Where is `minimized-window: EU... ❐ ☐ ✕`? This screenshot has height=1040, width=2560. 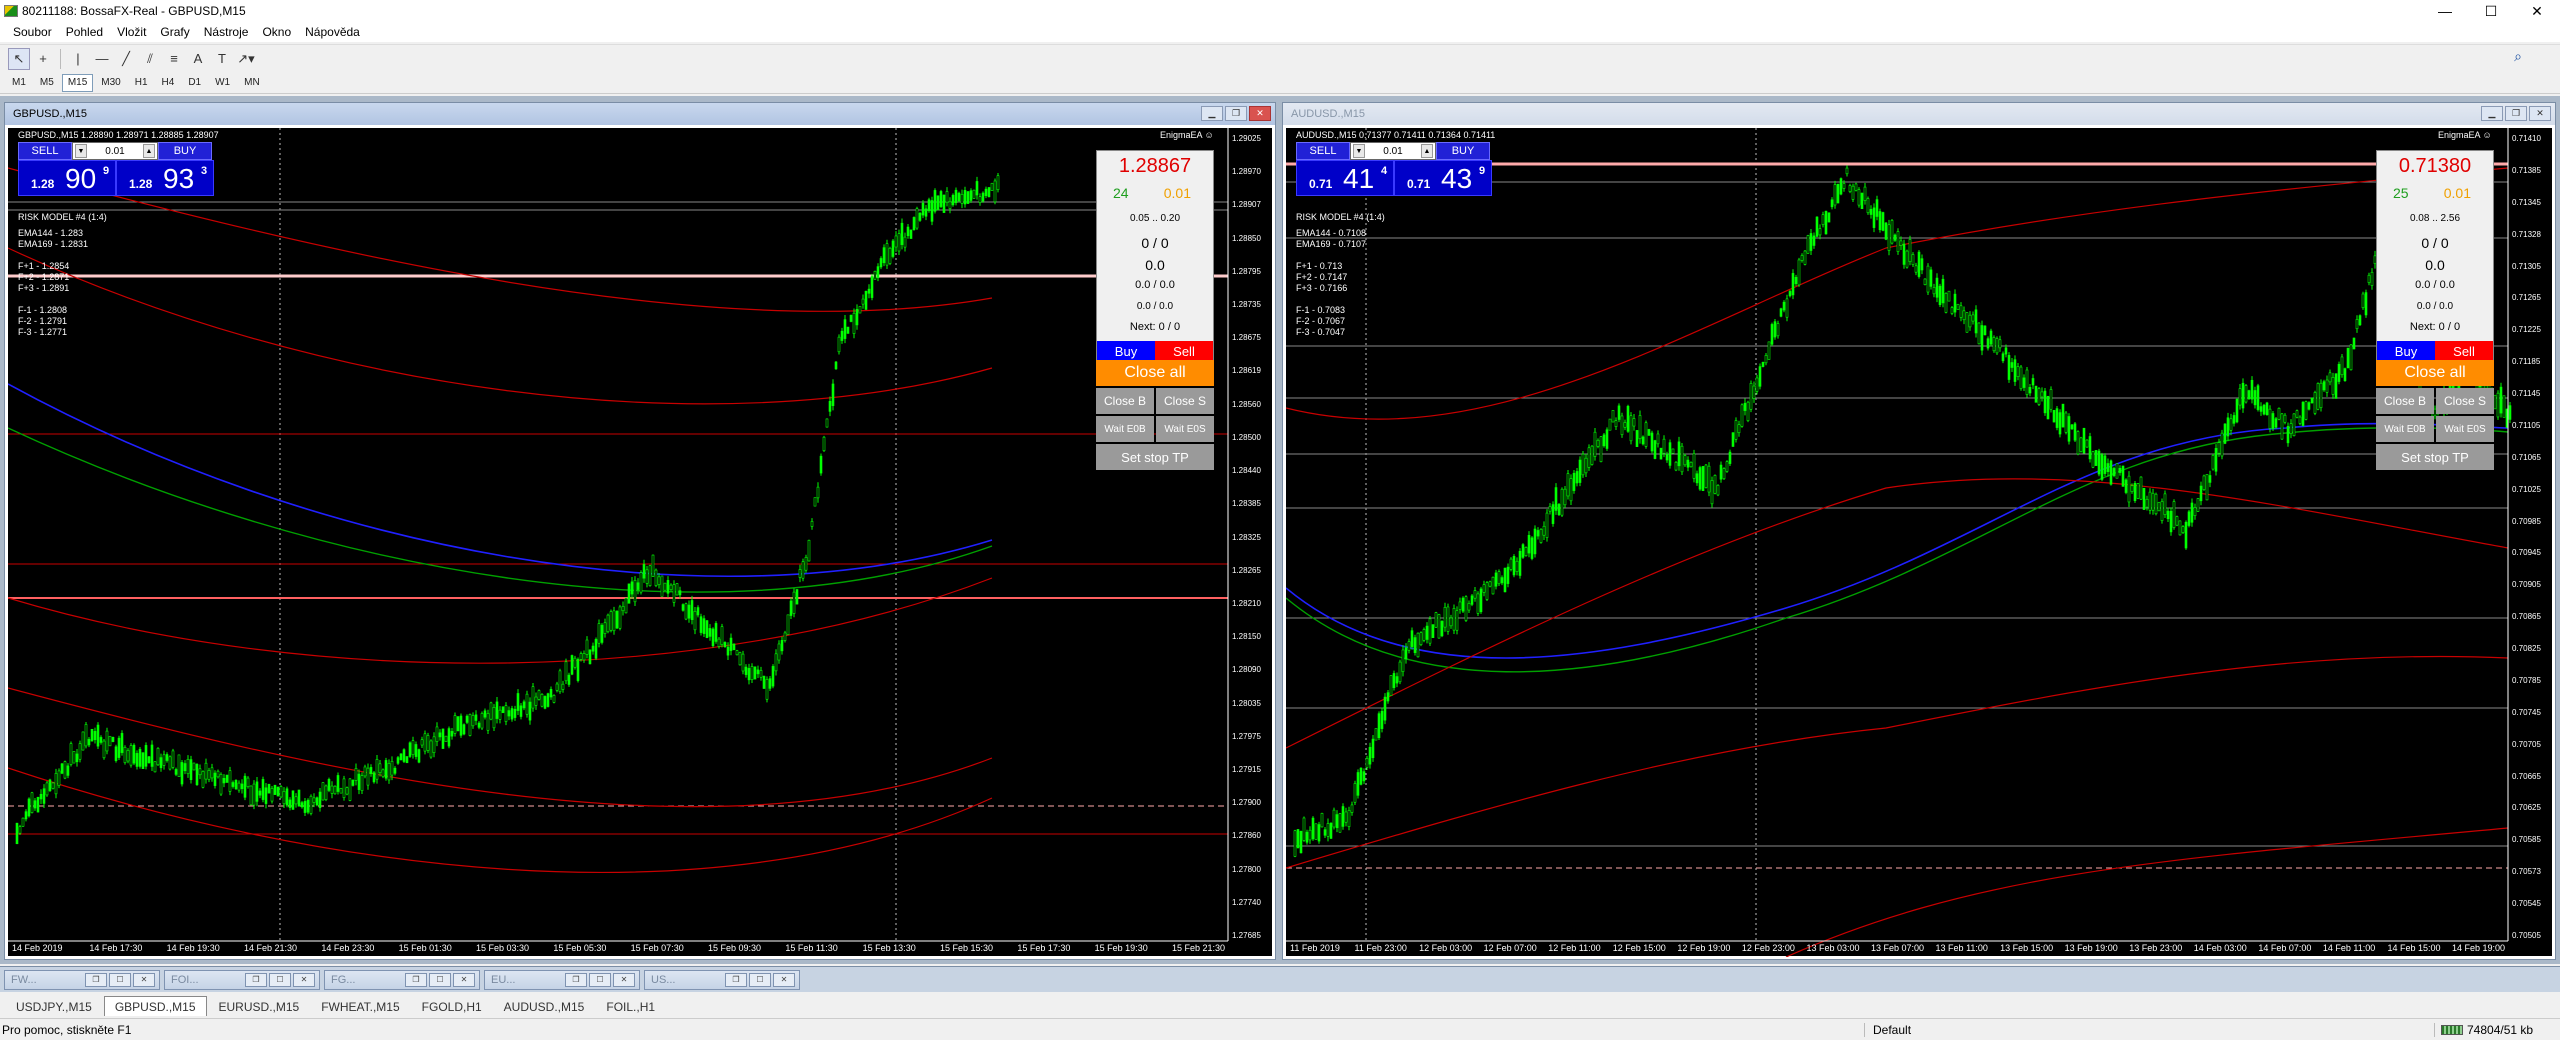 minimized-window: EU... ❐ ☐ ✕ is located at coordinates (562, 979).